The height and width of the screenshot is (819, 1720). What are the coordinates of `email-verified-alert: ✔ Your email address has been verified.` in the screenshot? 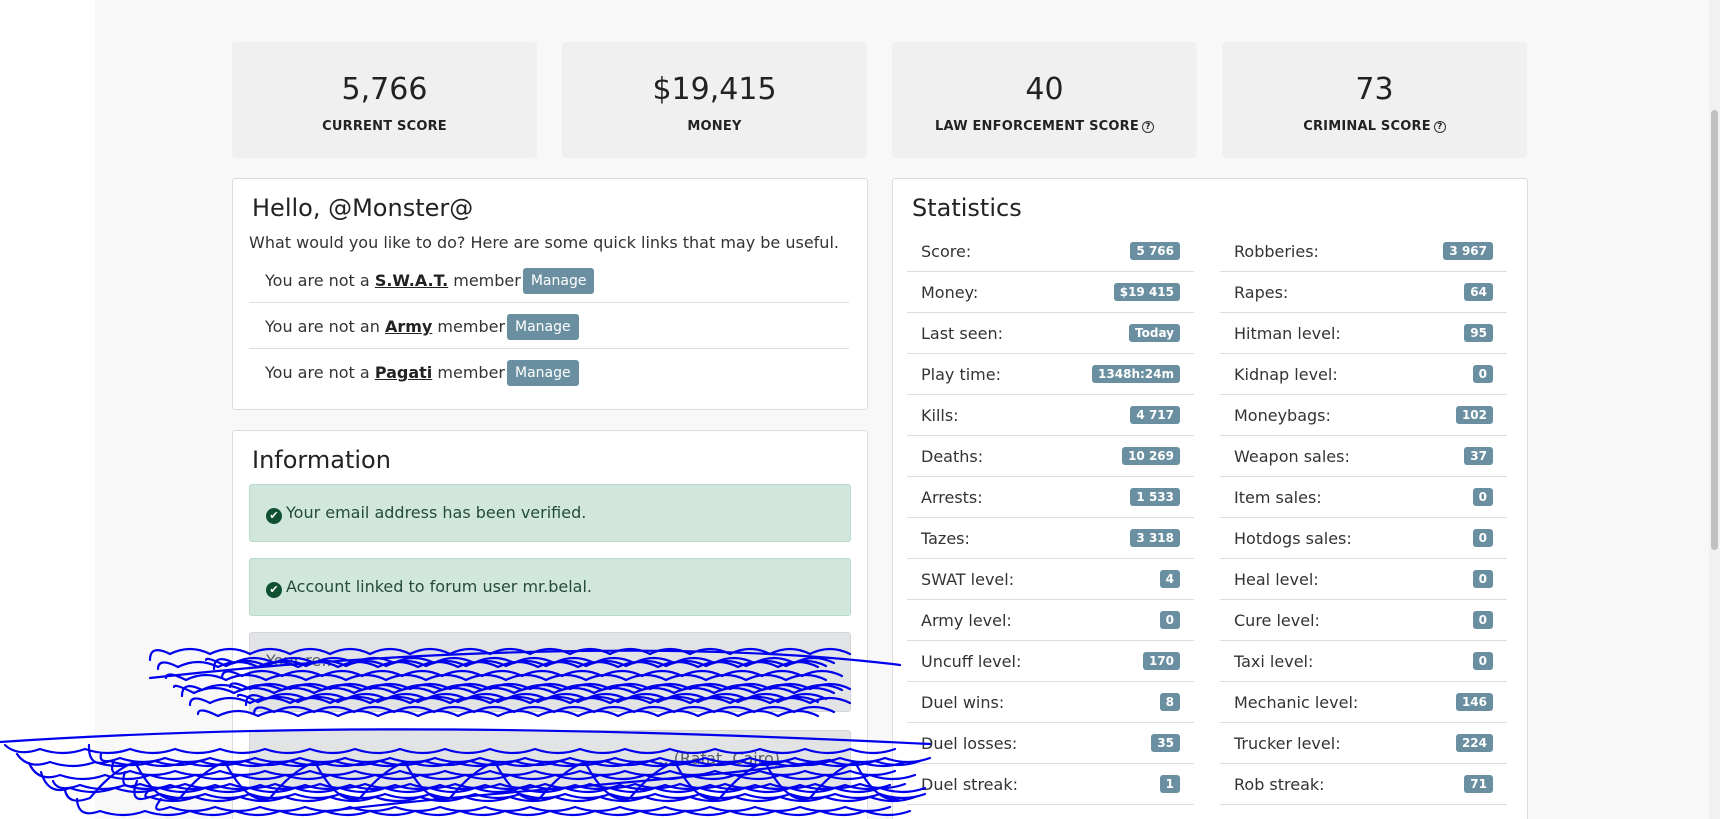 It's located at (550, 513).